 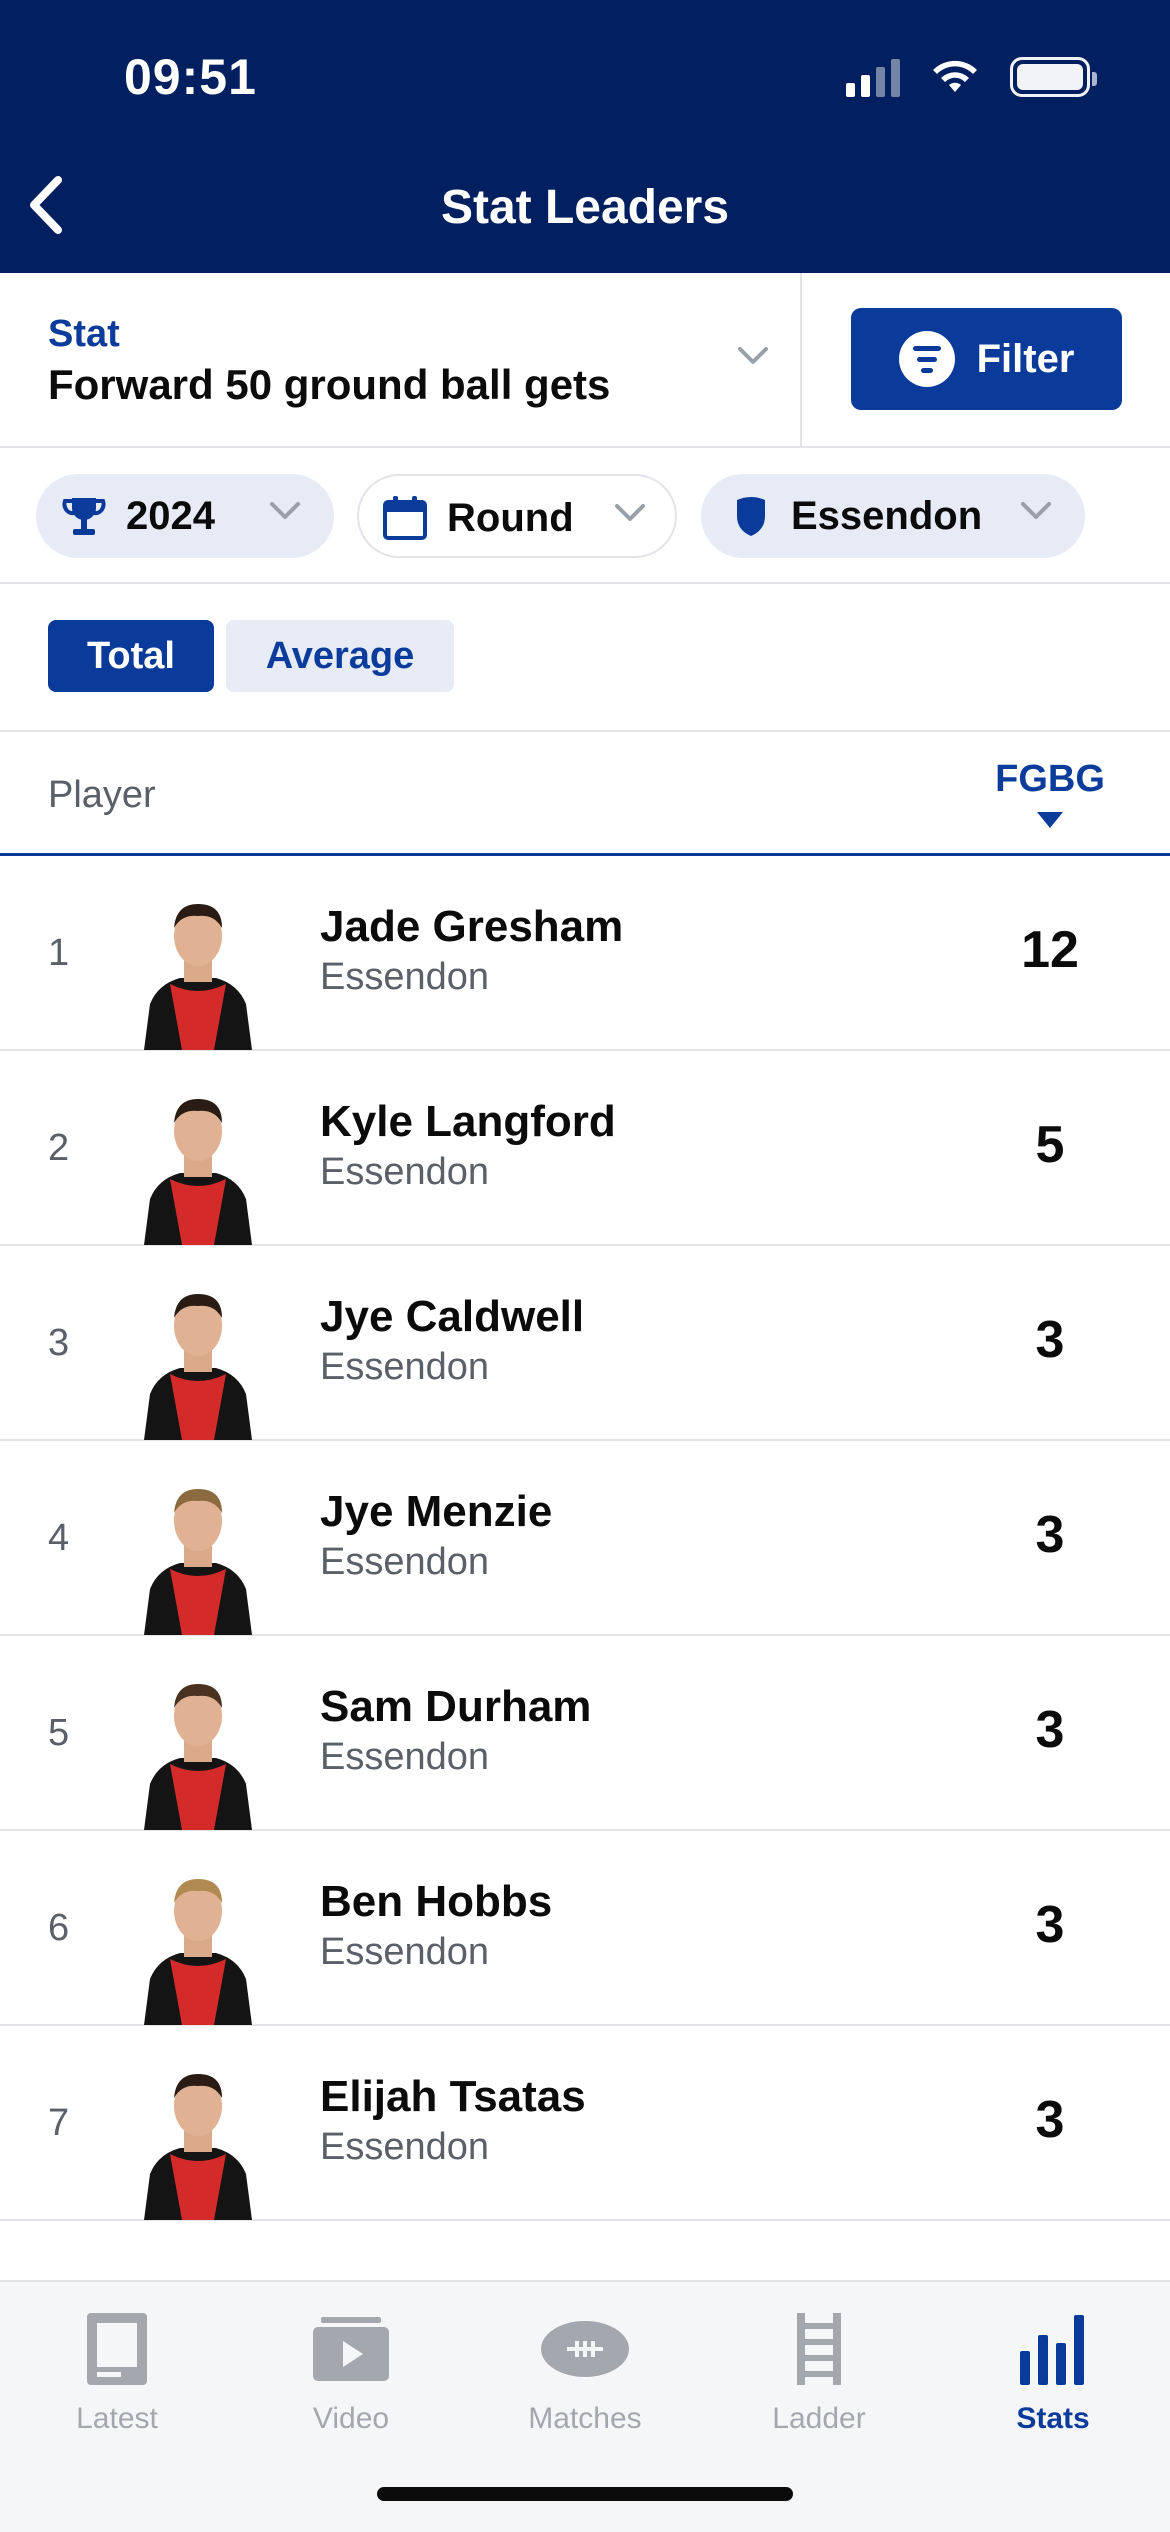 I want to click on video-icon, so click(x=351, y=2349).